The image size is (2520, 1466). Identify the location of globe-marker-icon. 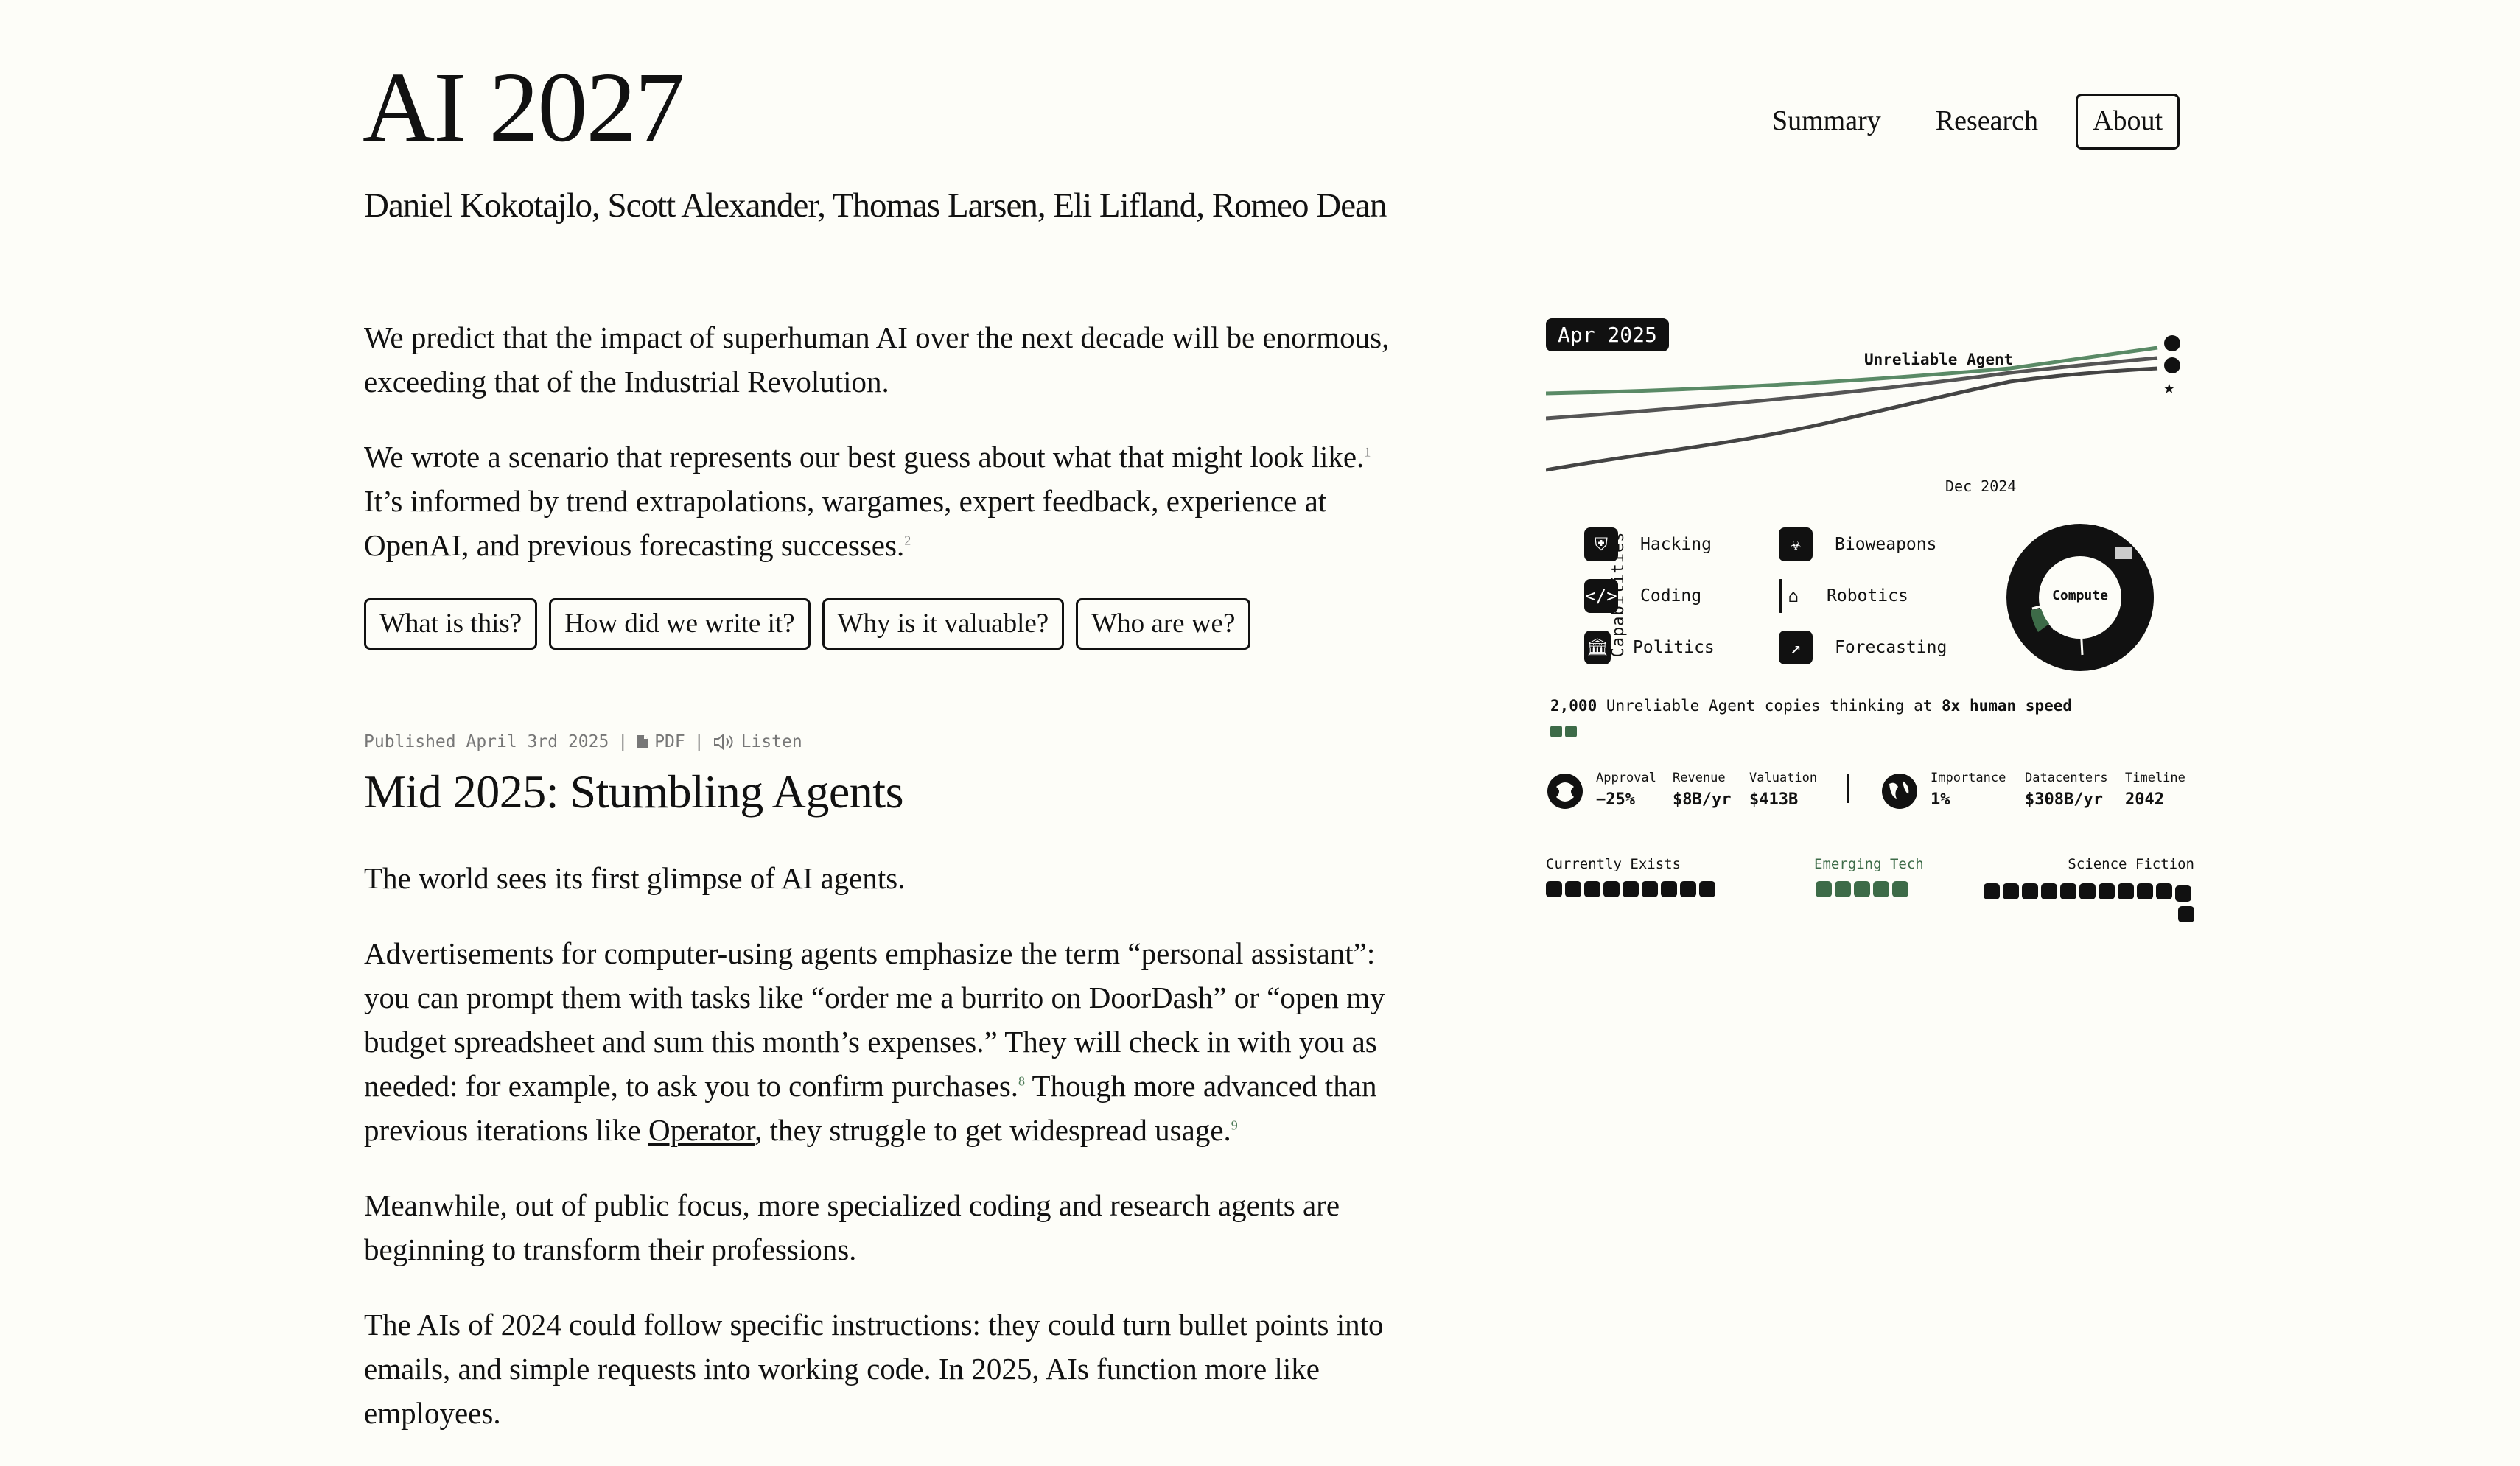
(2172, 365).